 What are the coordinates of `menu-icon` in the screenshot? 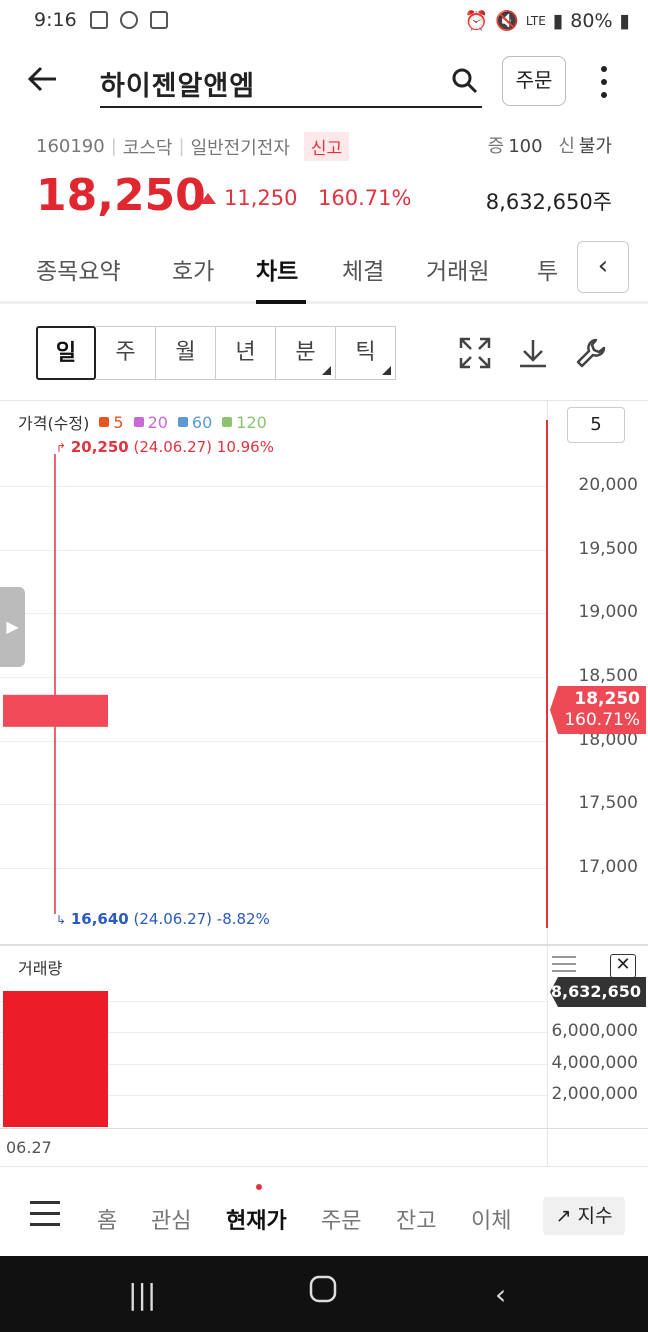 It's located at (45, 1213).